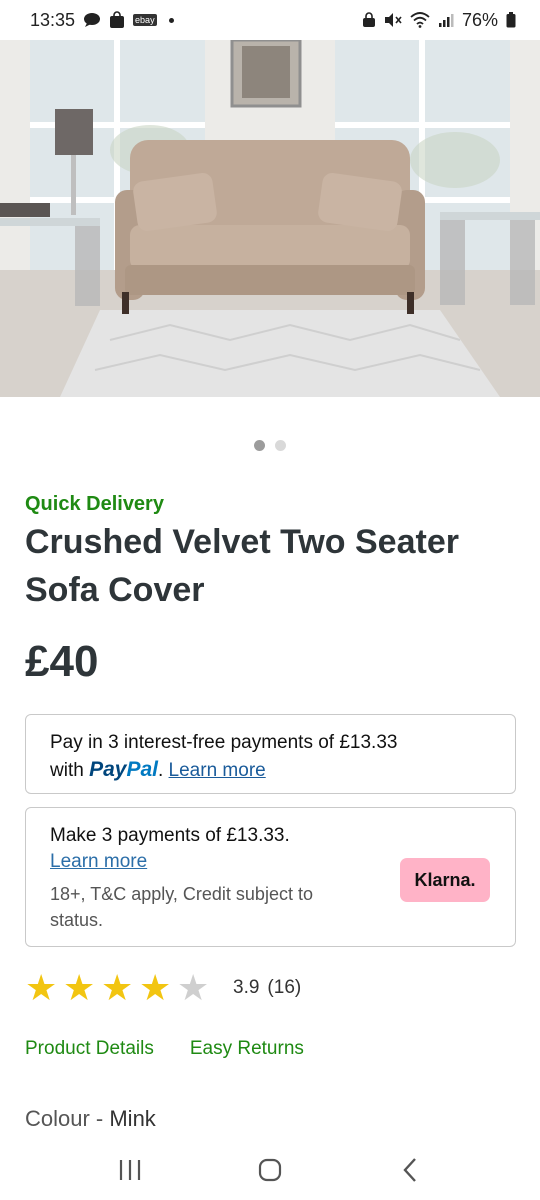 The image size is (540, 1200). Describe the element at coordinates (270, 445) in the screenshot. I see `carousel-indicator` at that location.